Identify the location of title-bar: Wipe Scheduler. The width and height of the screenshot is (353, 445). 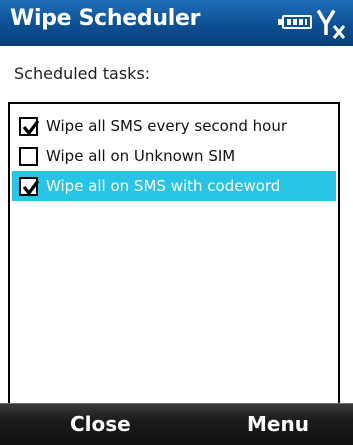
(176, 23).